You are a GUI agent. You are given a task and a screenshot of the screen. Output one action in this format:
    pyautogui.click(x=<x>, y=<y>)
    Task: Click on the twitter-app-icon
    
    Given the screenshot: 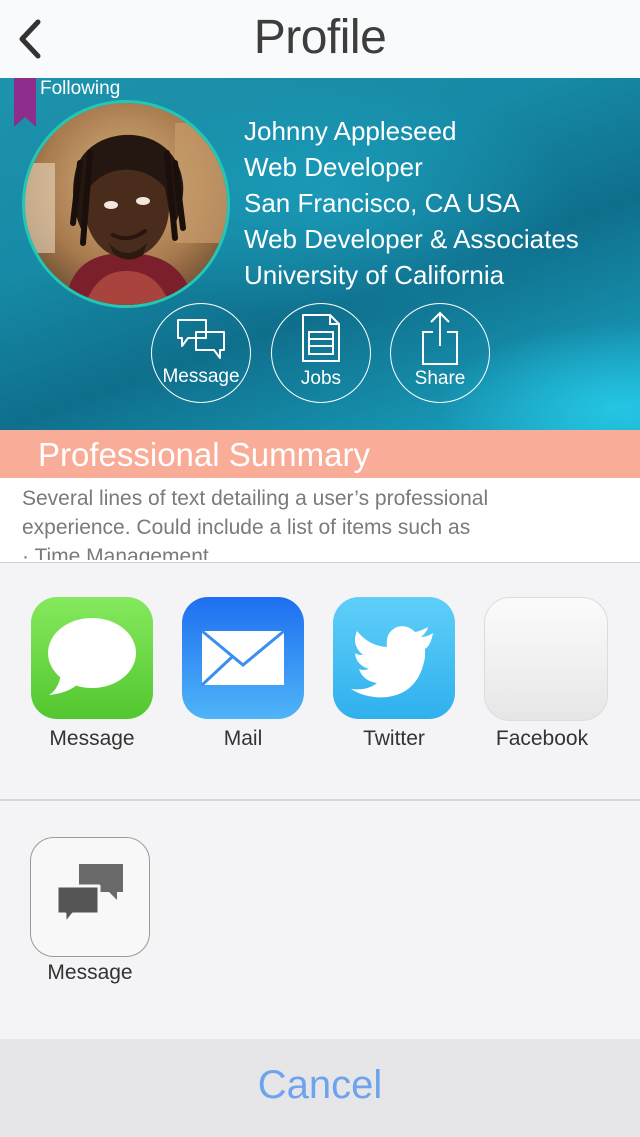 What is the action you would take?
    pyautogui.click(x=392, y=662)
    